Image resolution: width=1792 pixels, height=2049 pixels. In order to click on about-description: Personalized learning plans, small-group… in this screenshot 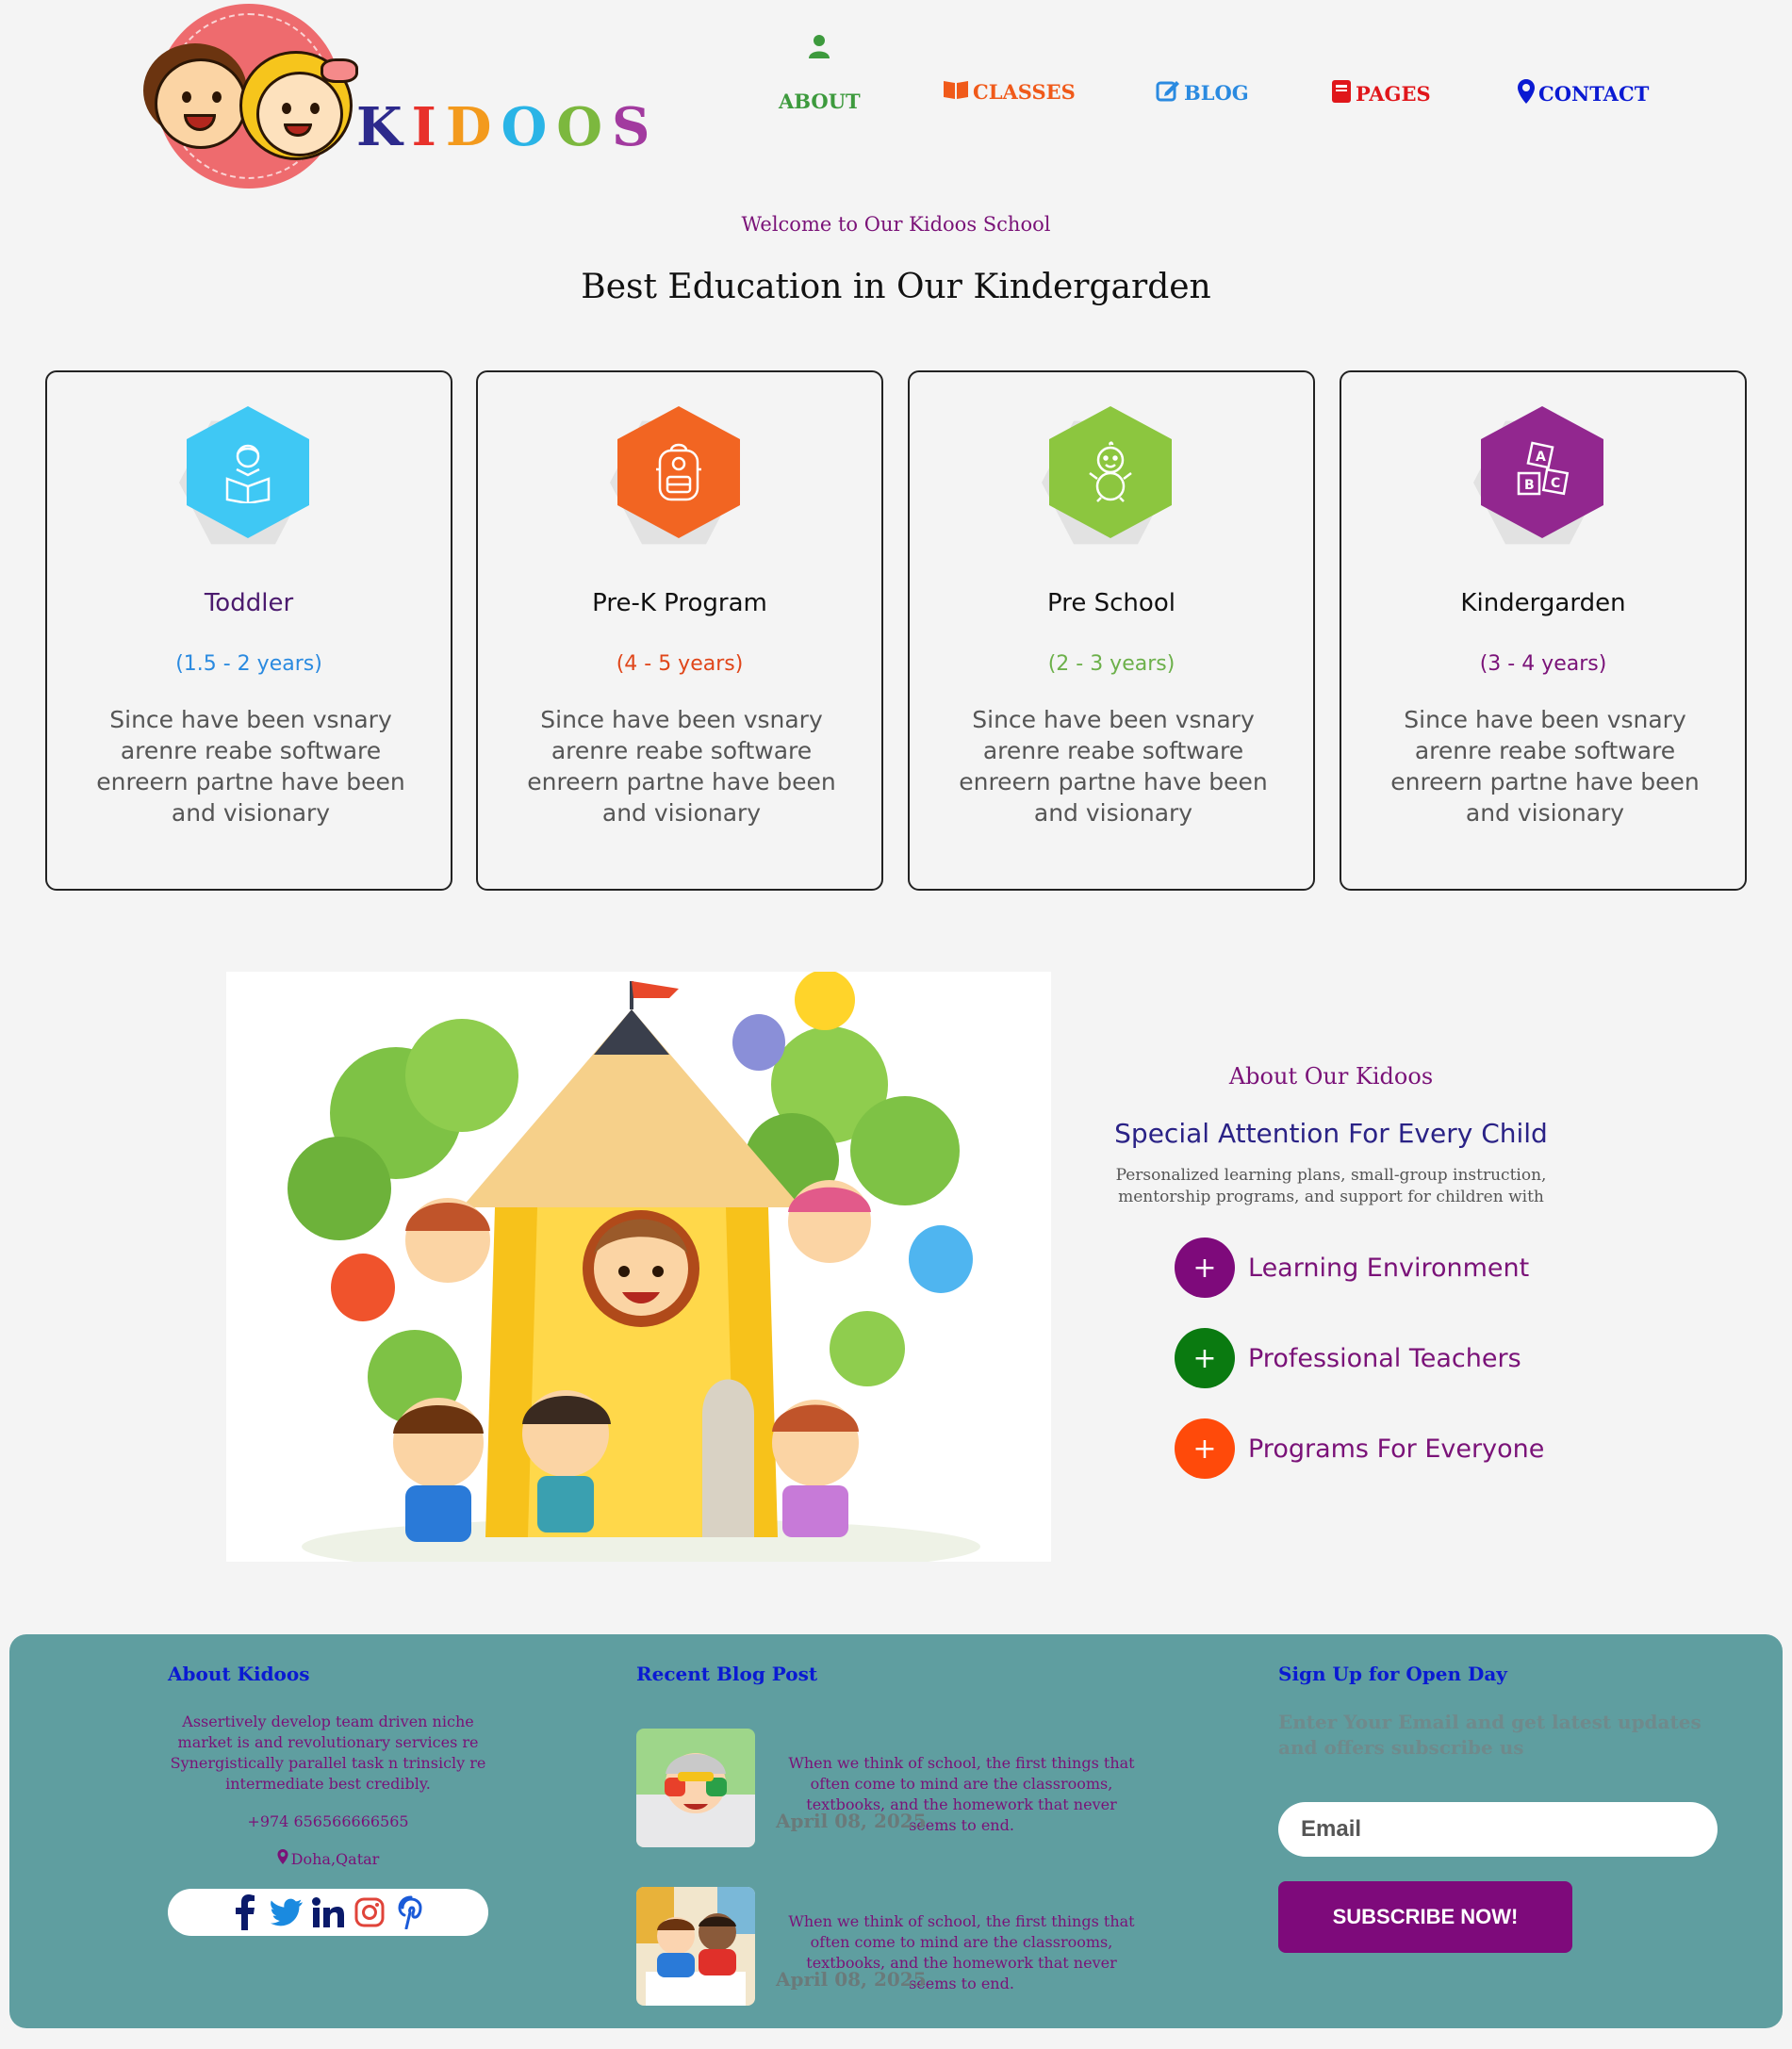, I will do `click(1331, 1186)`.